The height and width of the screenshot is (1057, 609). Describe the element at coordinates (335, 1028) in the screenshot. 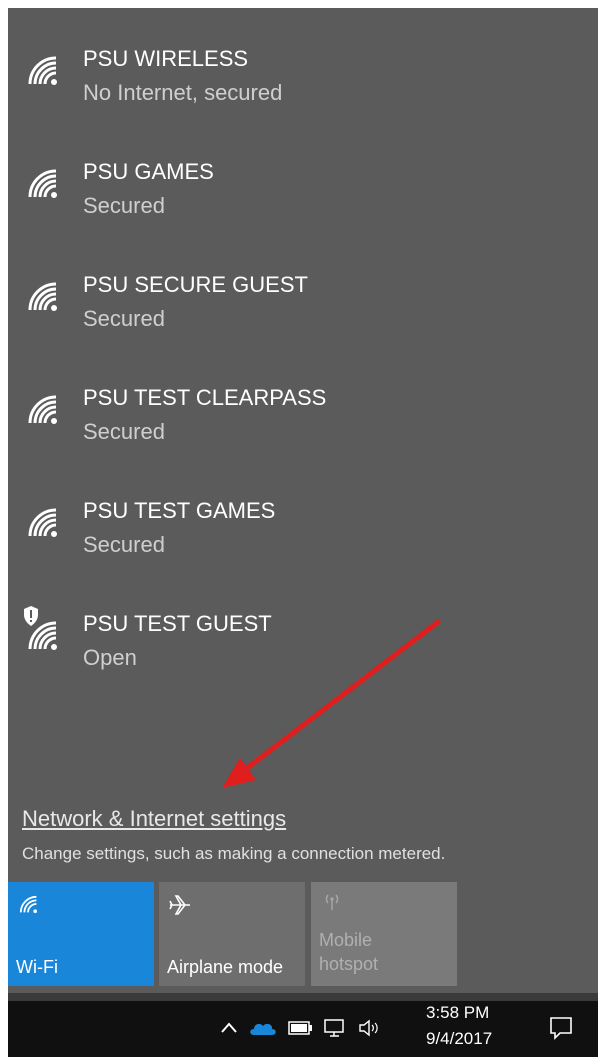

I see `network-icon` at that location.